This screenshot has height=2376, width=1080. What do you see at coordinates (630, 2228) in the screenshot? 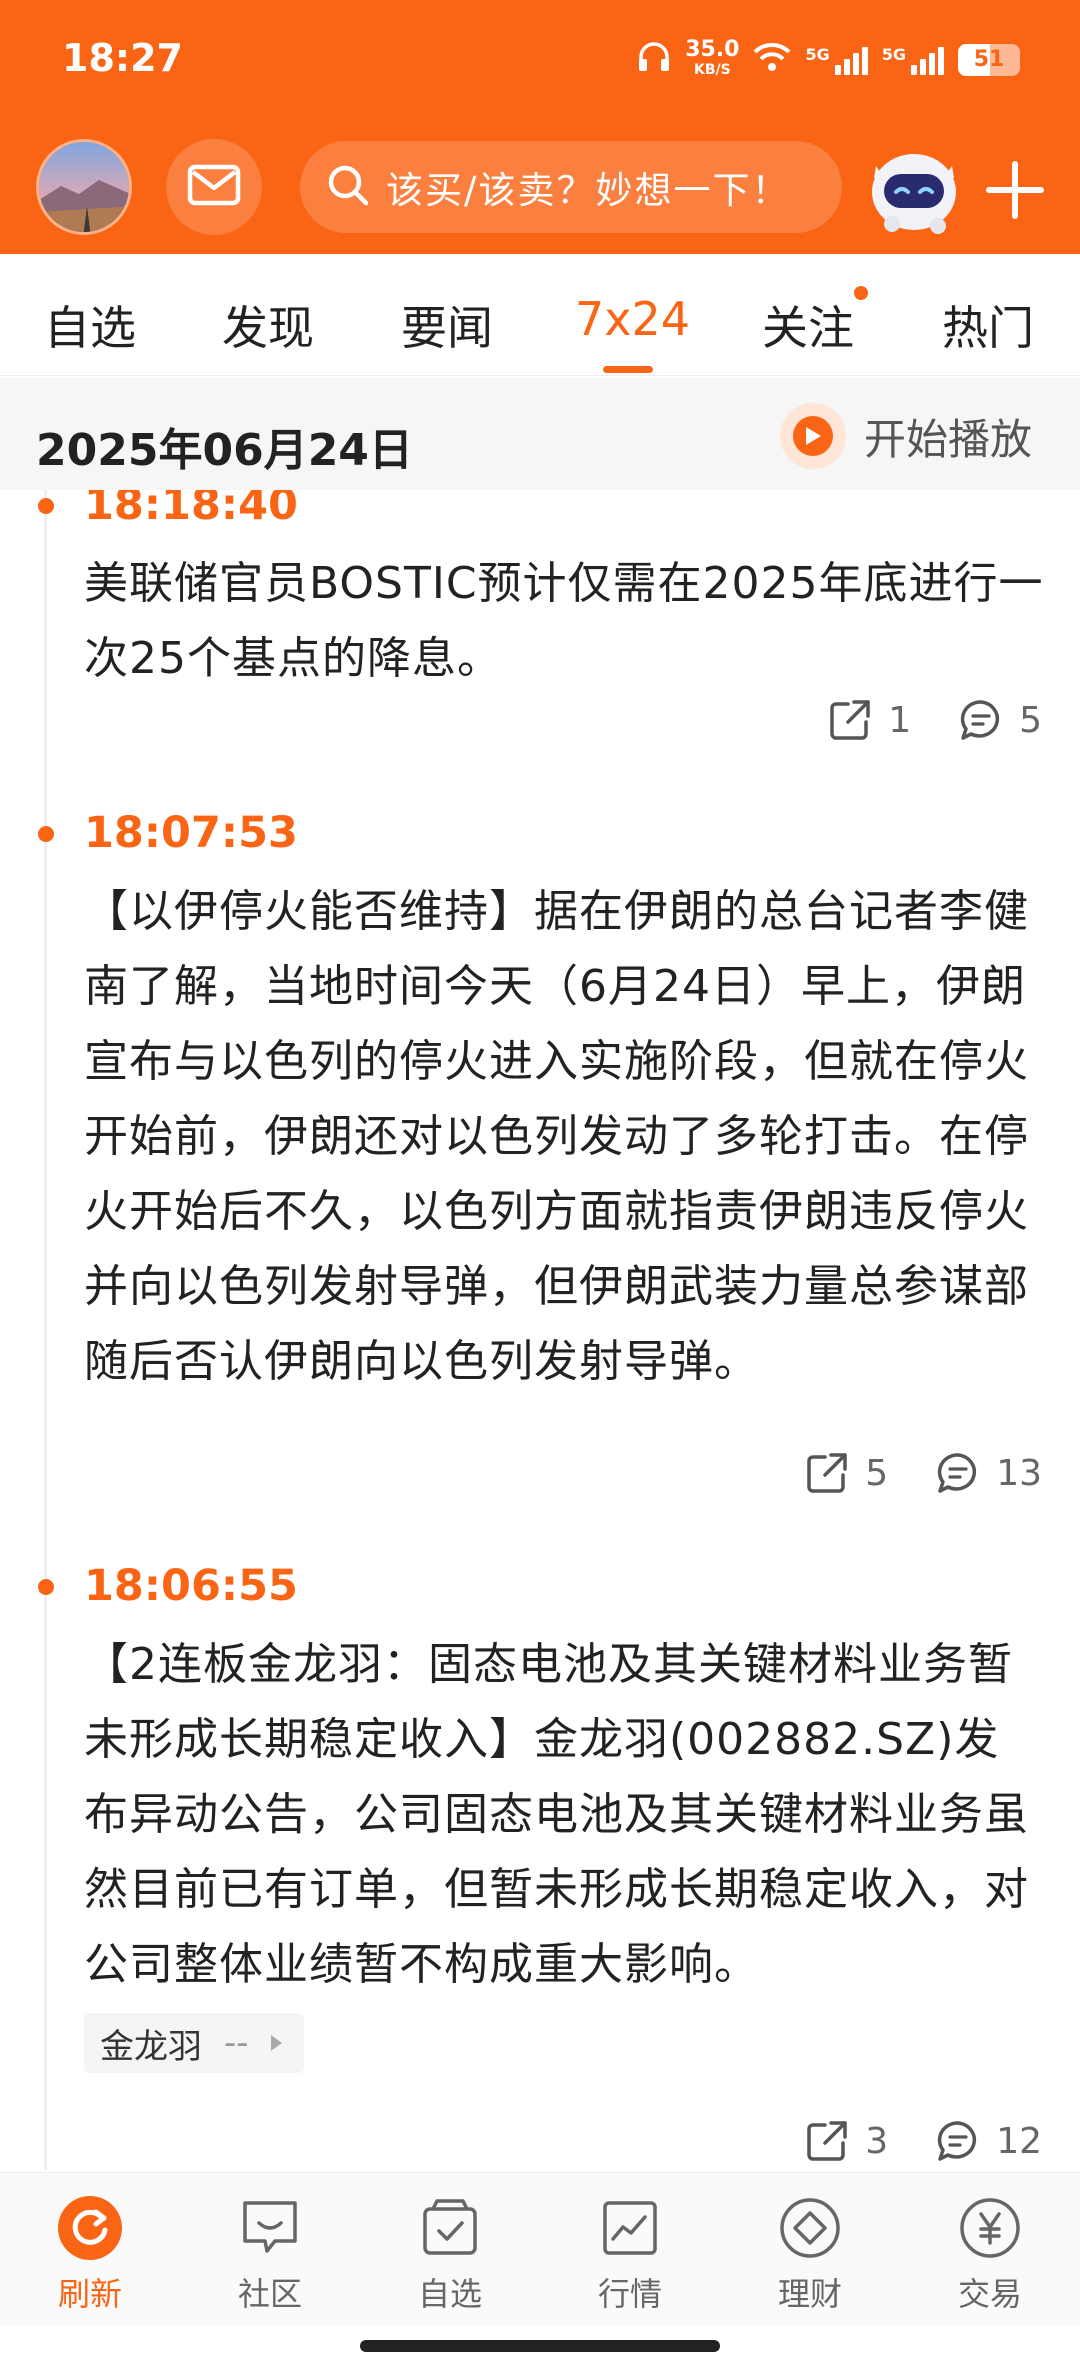
I see `market-chart-icon` at bounding box center [630, 2228].